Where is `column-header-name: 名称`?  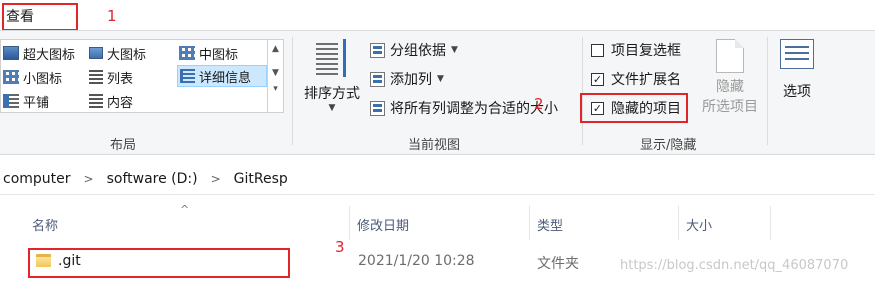 column-header-name: 名称 is located at coordinates (45, 224).